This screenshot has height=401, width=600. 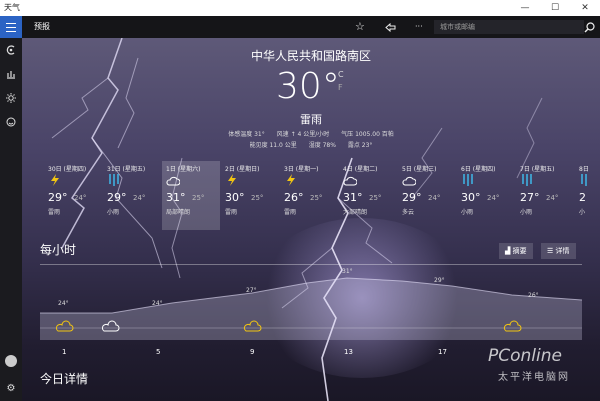 I want to click on pin-icon, so click(x=390, y=28).